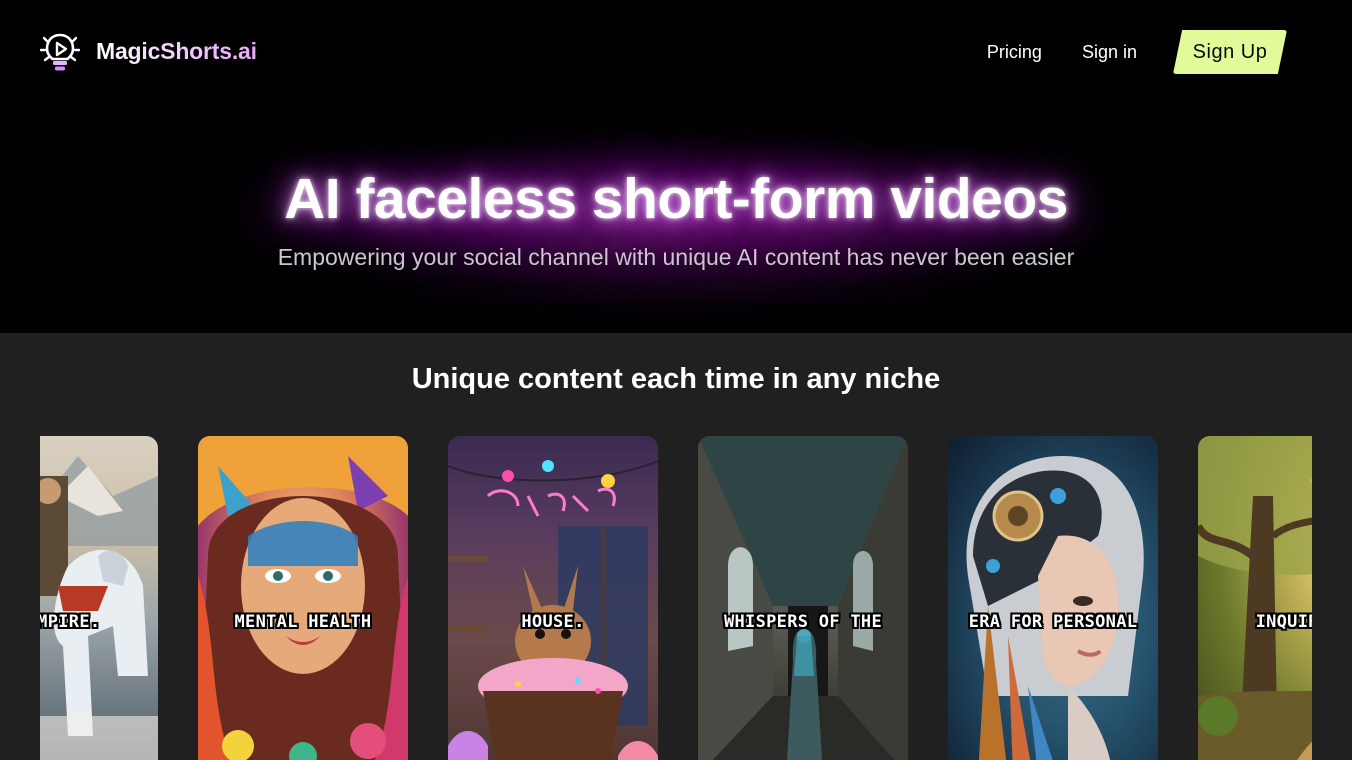 This screenshot has width=1352, height=760. I want to click on video-card: HOUSE., so click(553, 598).